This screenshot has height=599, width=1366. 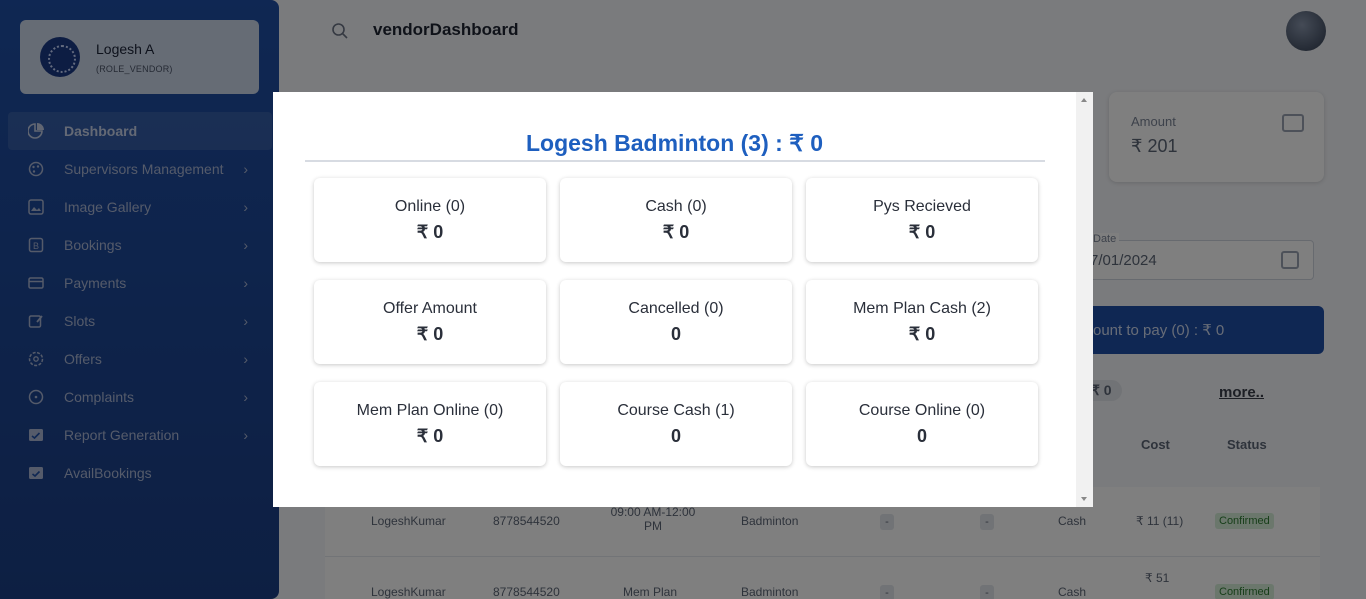 What do you see at coordinates (676, 308) in the screenshot?
I see `stat-label: Cancelled (0)` at bounding box center [676, 308].